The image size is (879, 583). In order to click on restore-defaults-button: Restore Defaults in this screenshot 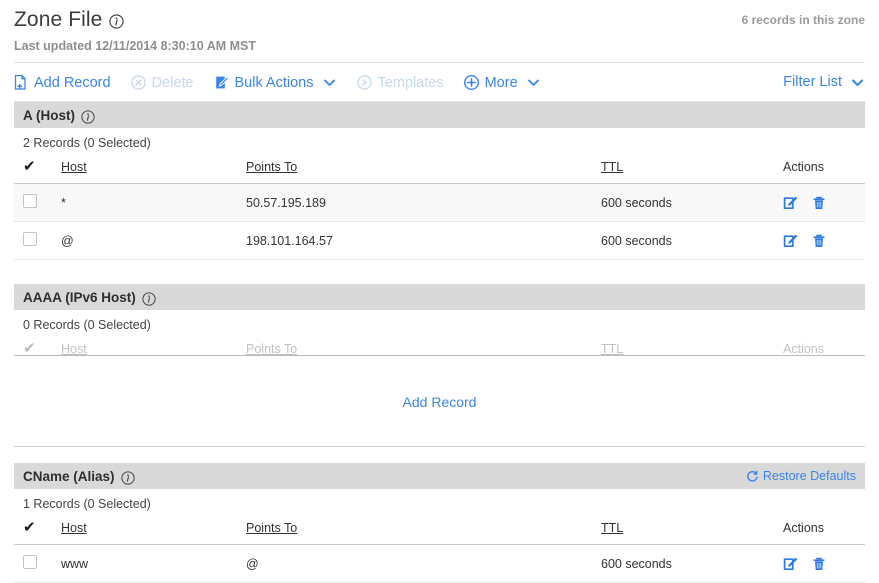, I will do `click(801, 476)`.